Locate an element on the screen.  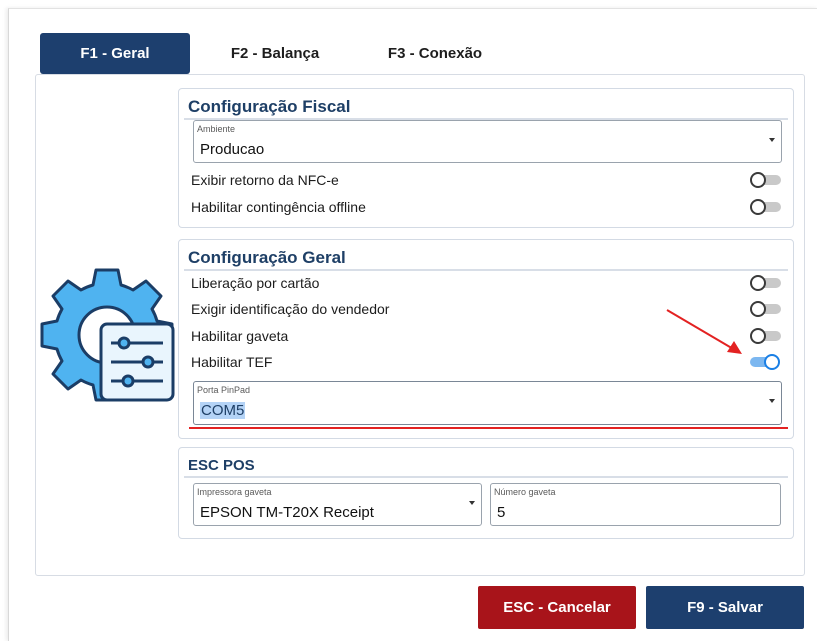
impressora-gaveta-label: Impressora gaveta is located at coordinates (234, 492).